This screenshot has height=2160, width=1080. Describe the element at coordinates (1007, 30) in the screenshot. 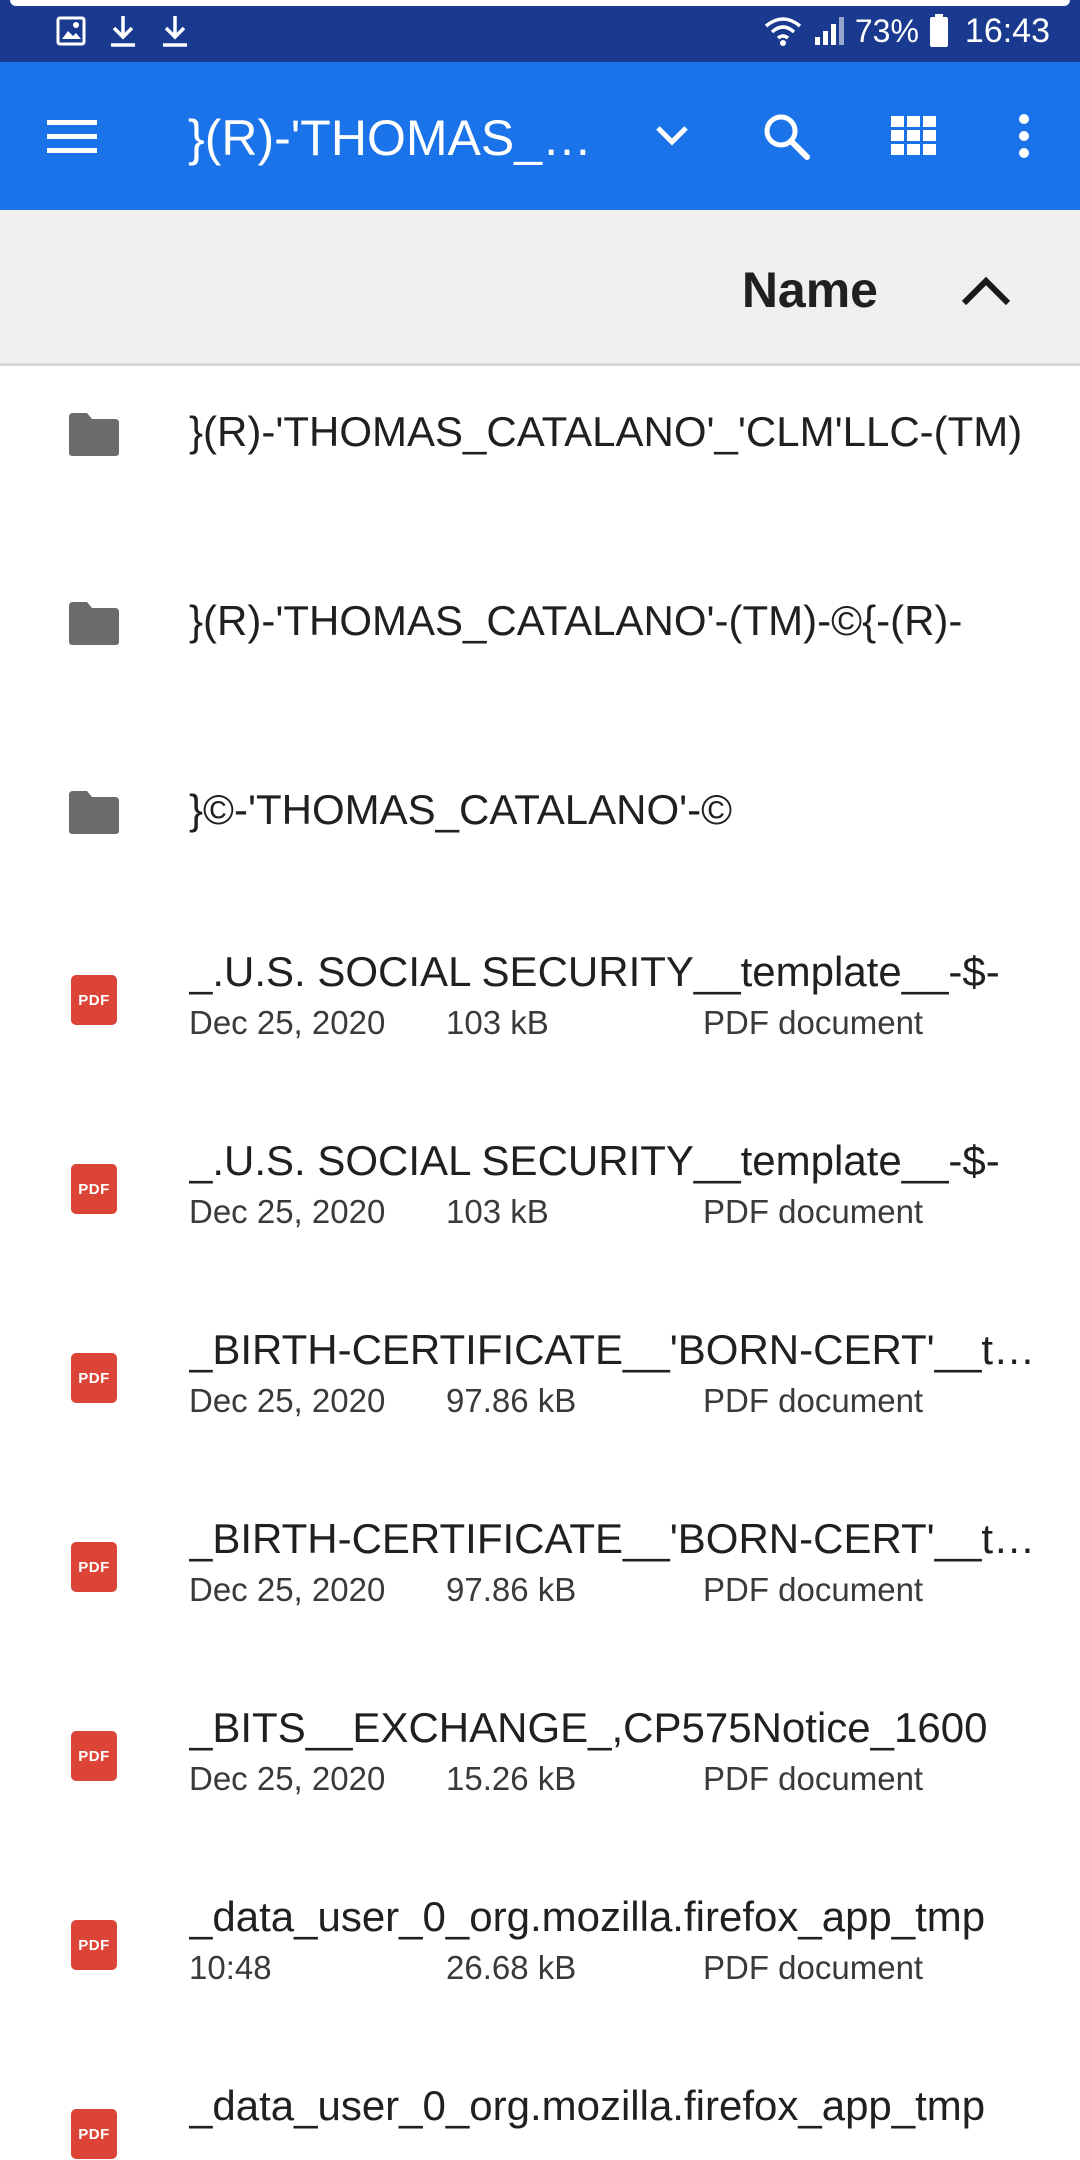

I see `clock: 16:43` at that location.